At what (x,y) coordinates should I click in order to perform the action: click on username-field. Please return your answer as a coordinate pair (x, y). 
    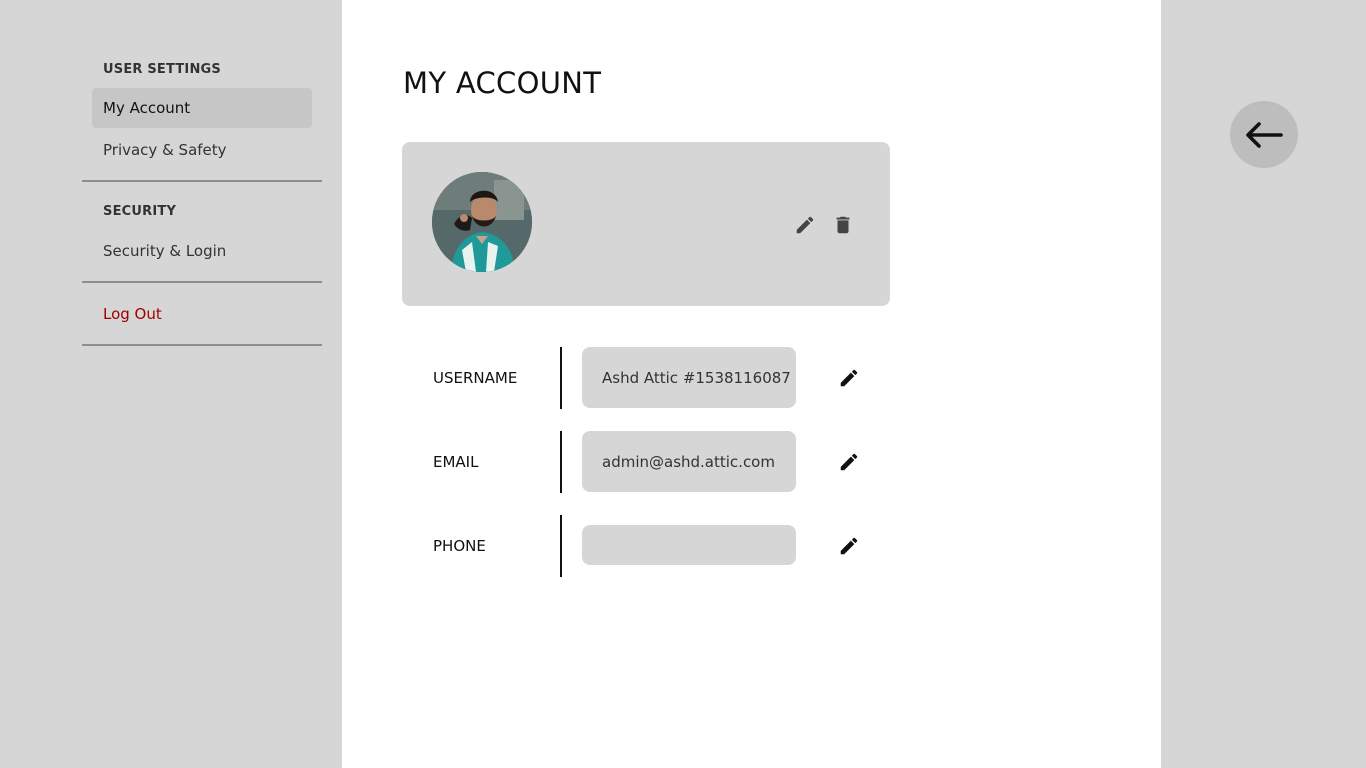
    Looking at the image, I should click on (689, 377).